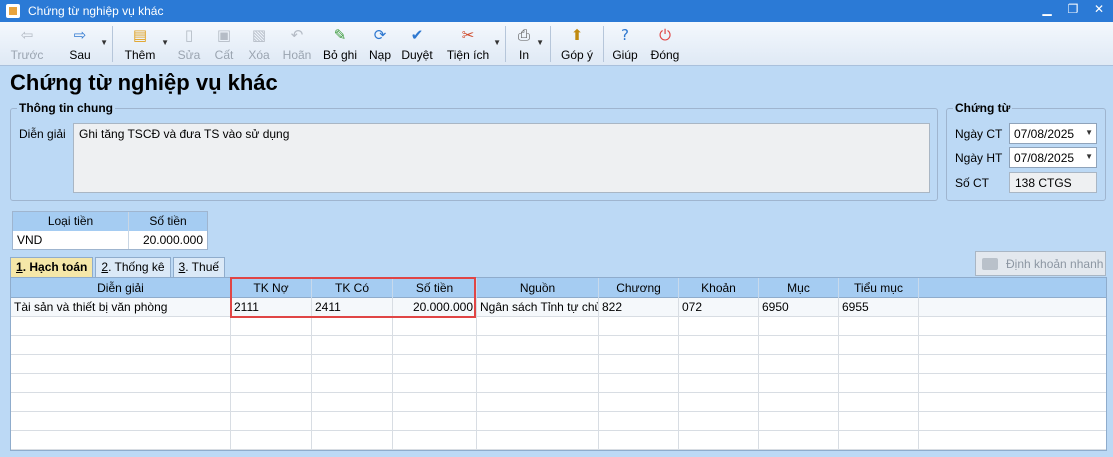 The image size is (1113, 457). What do you see at coordinates (133, 267) in the screenshot?
I see `tab-statistics: 2. Thống kê` at bounding box center [133, 267].